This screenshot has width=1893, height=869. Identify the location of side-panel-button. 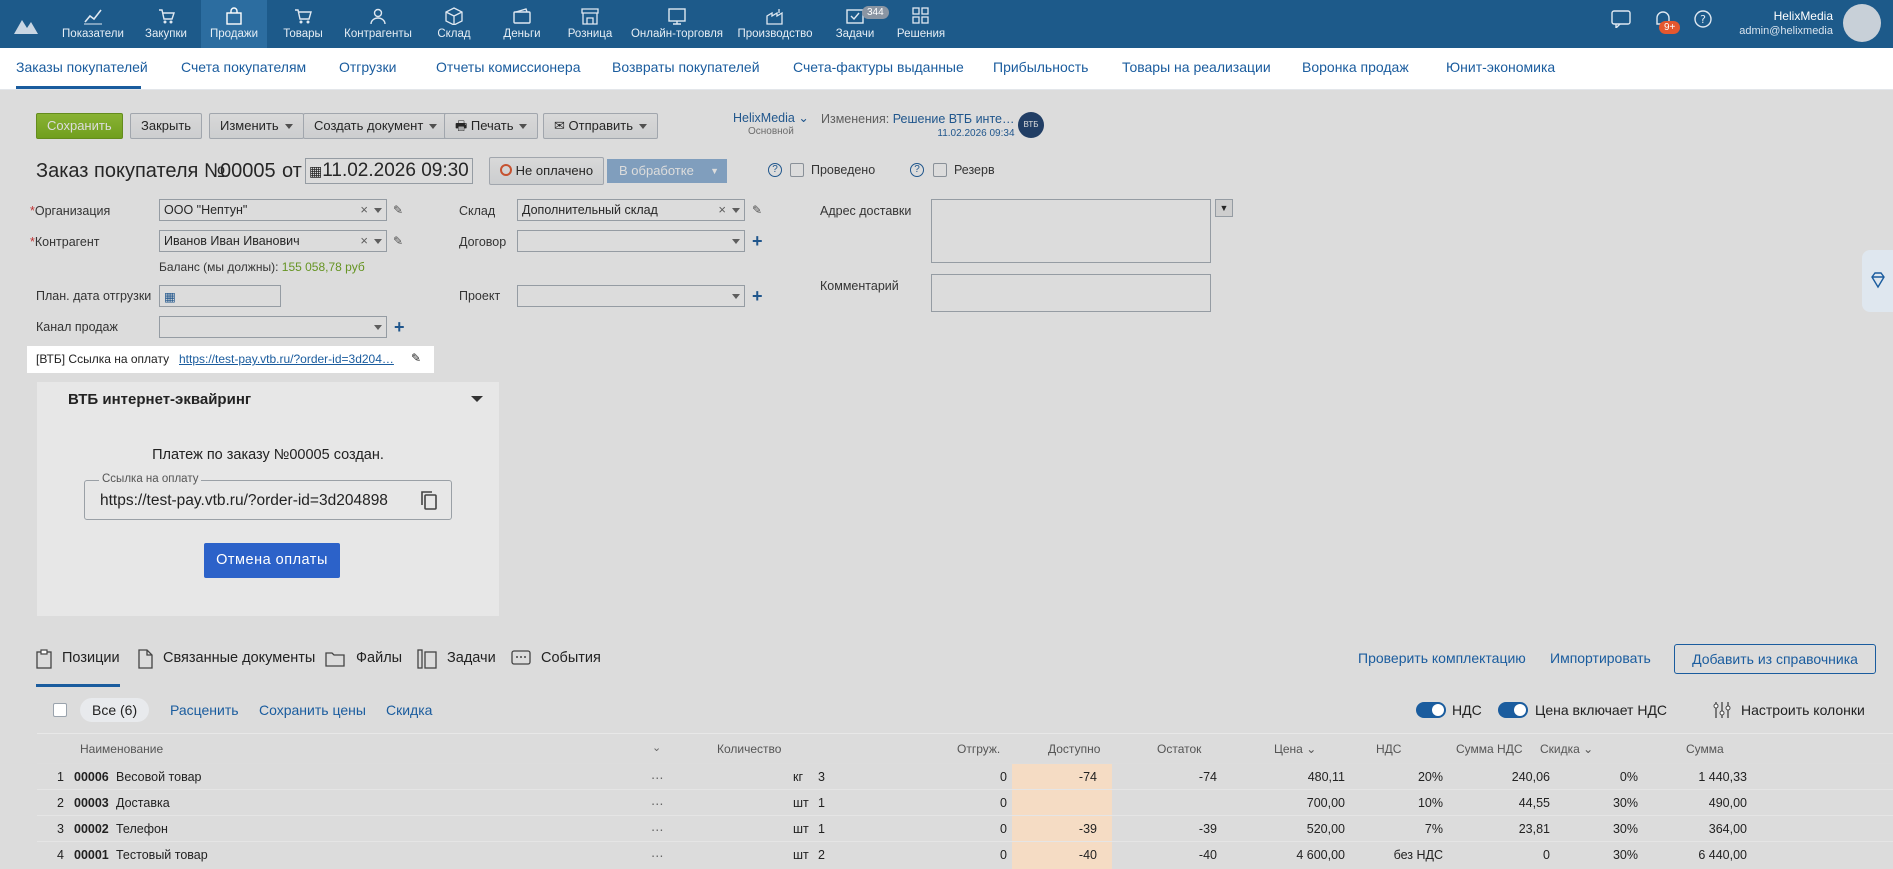
(1877, 281).